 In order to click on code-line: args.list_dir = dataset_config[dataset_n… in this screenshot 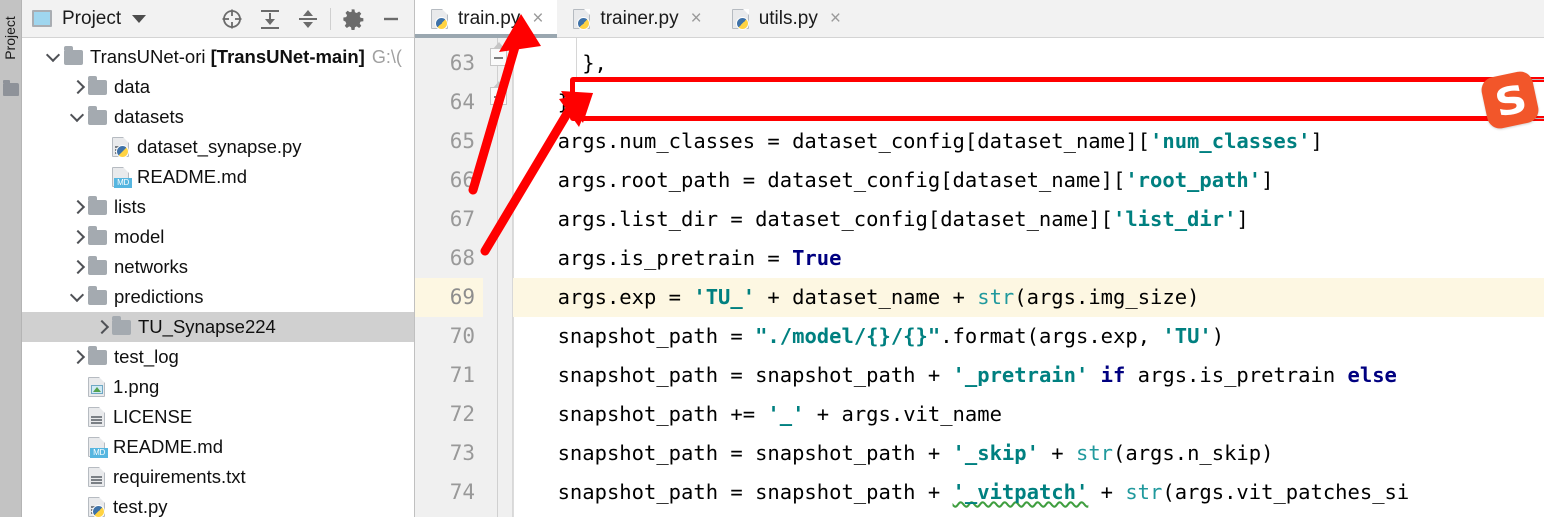, I will do `click(903, 219)`.